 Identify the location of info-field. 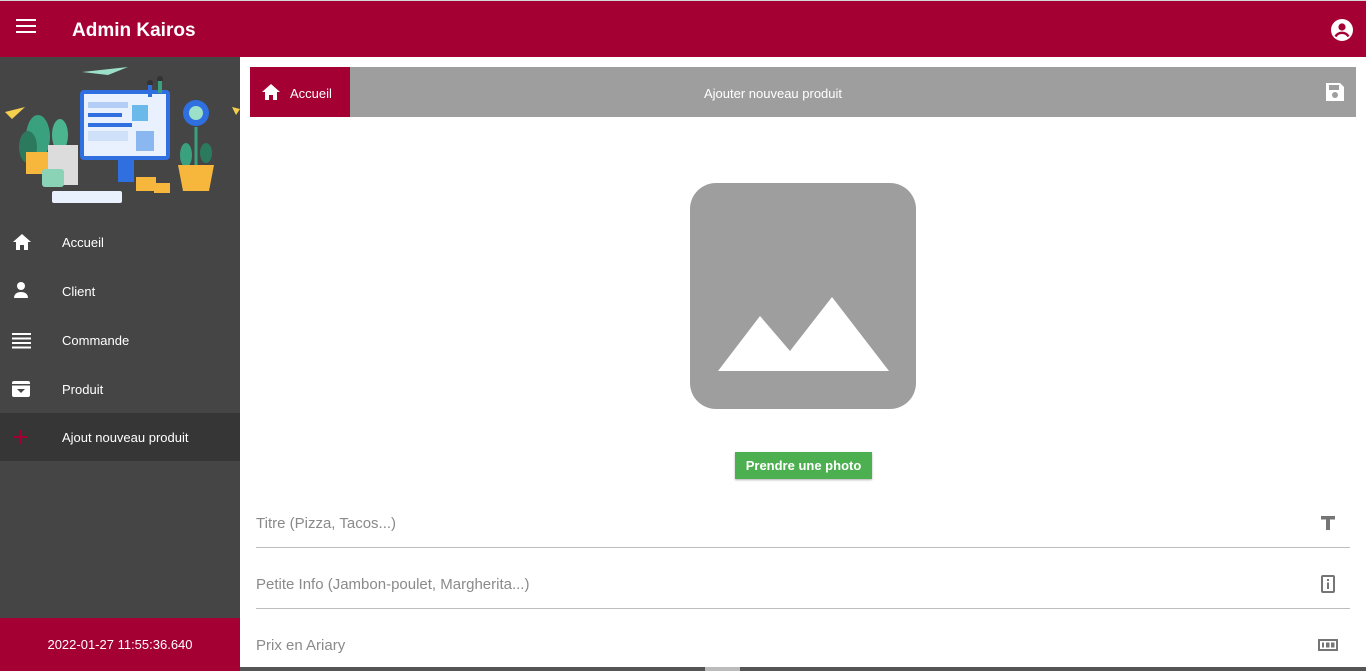
(803, 584).